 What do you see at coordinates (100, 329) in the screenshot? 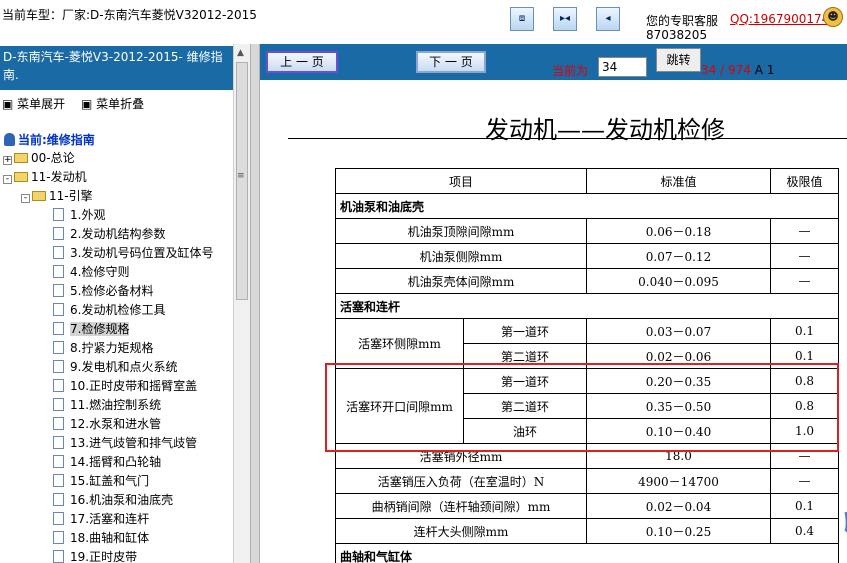
I see `tree-doc-label: 7.检修规格` at bounding box center [100, 329].